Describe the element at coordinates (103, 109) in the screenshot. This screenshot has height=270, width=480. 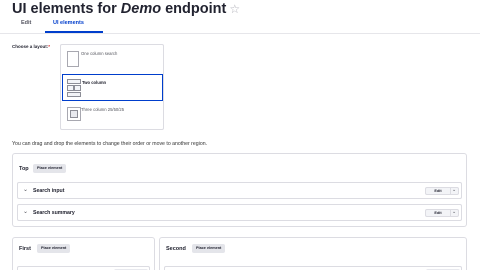
I see `layout-option-label: Three column 25/50/25` at that location.